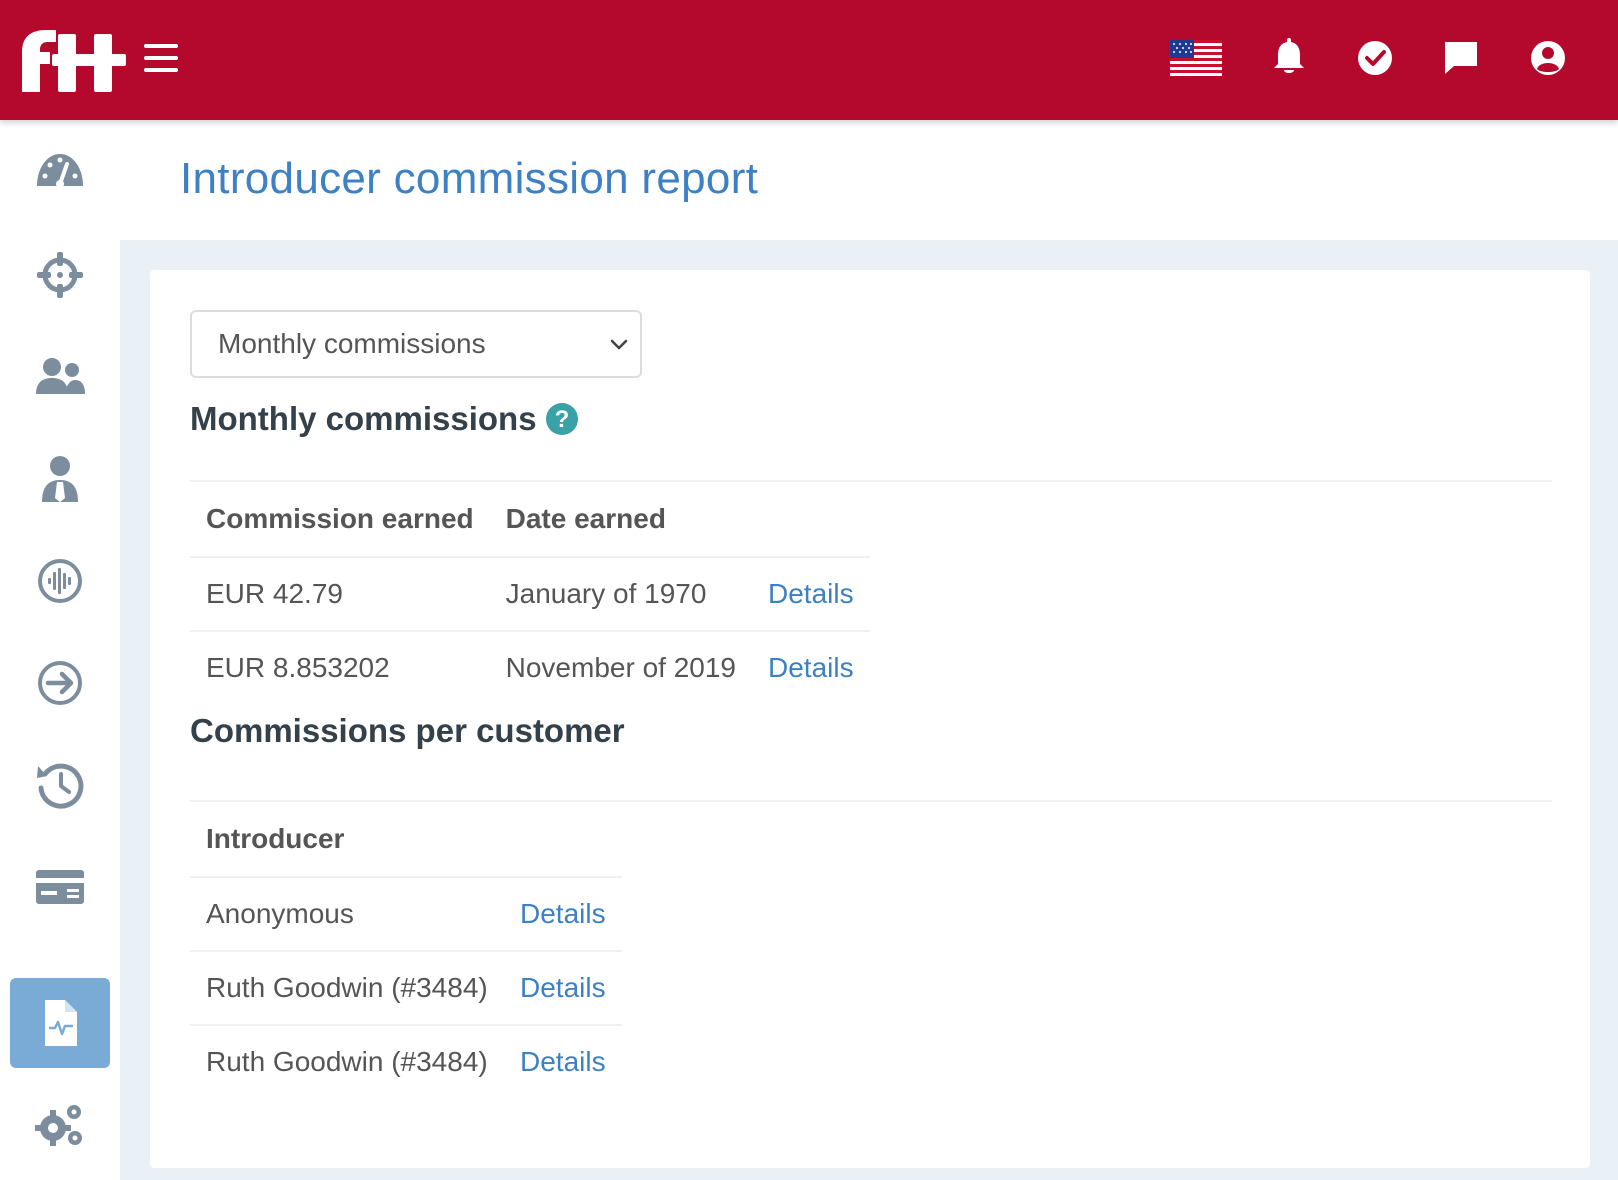 The image size is (1618, 1180). I want to click on monthly-commissions-heading: Monthly commissions ?, so click(384, 419).